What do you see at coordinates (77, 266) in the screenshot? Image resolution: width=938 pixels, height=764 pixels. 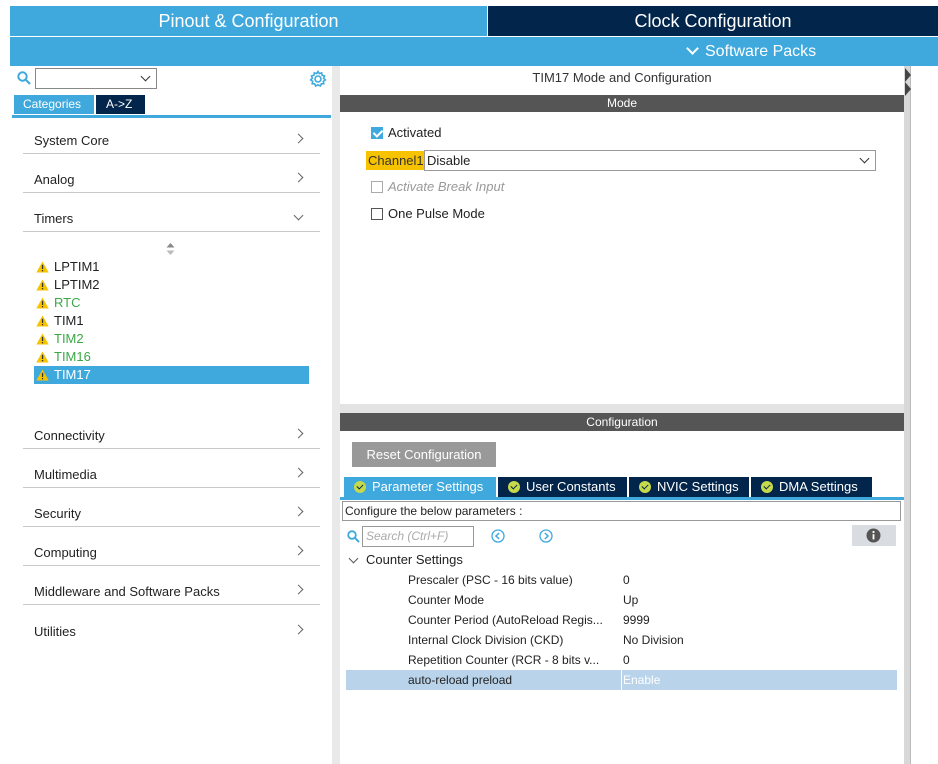 I see `timer-label: LPTIM1` at bounding box center [77, 266].